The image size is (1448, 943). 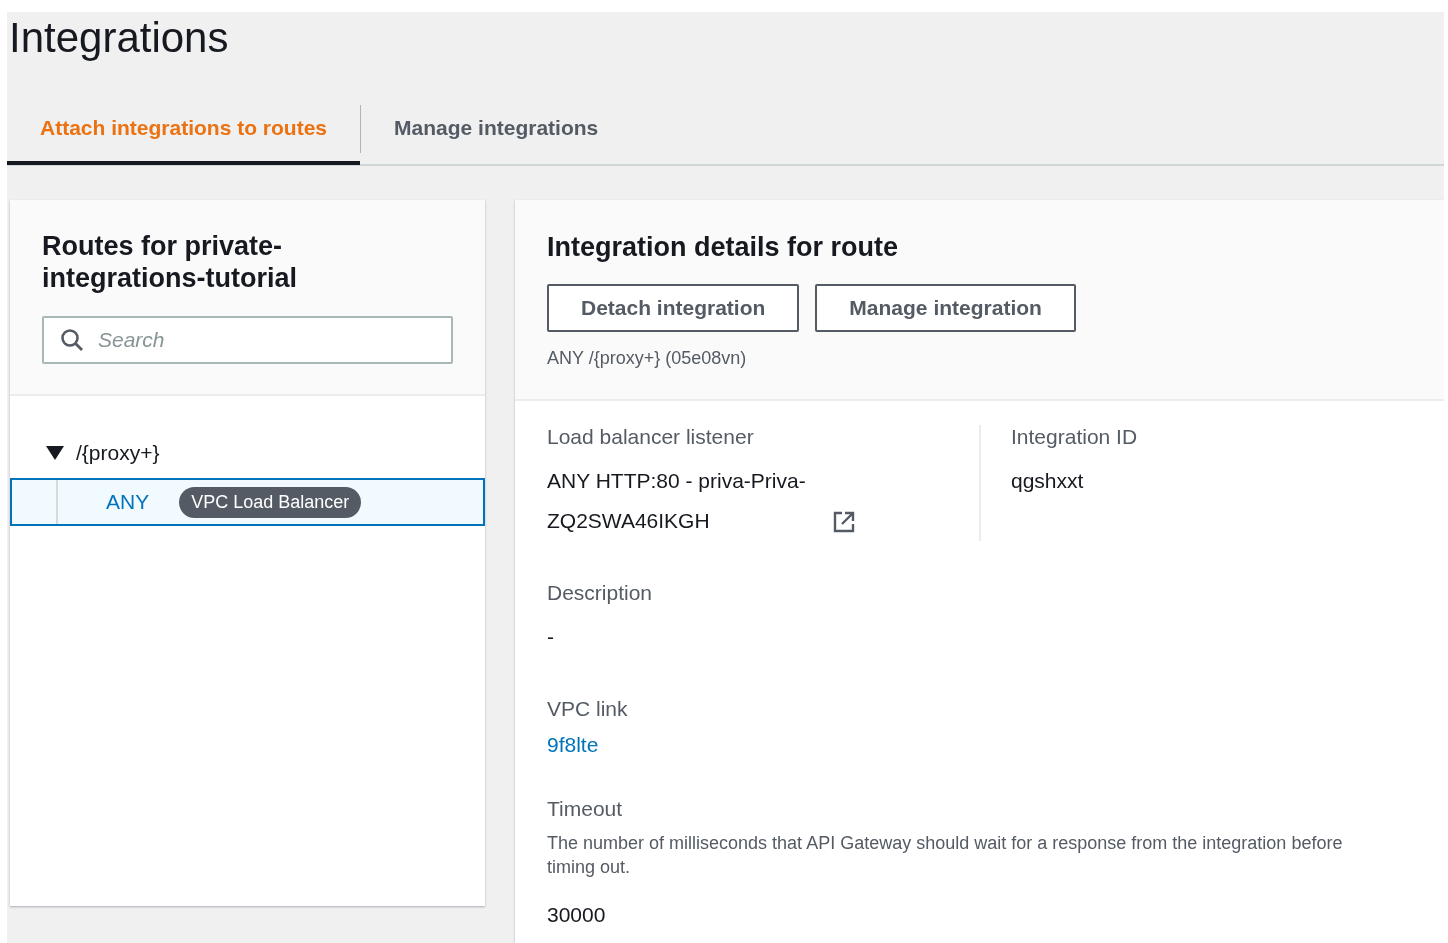 What do you see at coordinates (118, 453) in the screenshot?
I see `route-path: /{proxy+}` at bounding box center [118, 453].